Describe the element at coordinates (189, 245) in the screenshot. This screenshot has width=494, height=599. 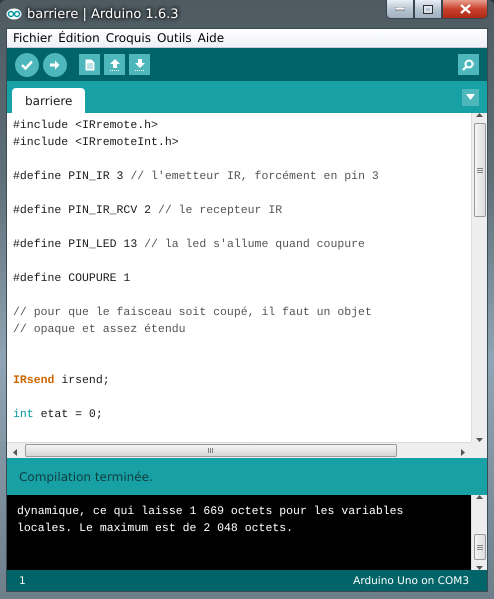
I see `code-line: #define PIN_LED 13 // la led s'allume quand coupure` at that location.